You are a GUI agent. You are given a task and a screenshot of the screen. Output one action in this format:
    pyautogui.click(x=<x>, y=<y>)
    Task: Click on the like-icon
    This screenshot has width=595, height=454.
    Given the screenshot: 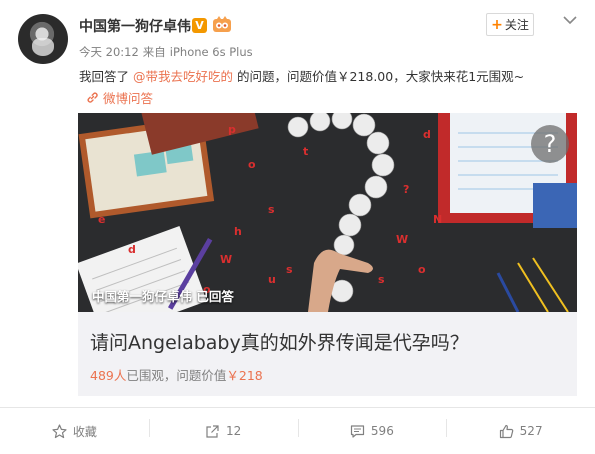 What is the action you would take?
    pyautogui.click(x=506, y=431)
    